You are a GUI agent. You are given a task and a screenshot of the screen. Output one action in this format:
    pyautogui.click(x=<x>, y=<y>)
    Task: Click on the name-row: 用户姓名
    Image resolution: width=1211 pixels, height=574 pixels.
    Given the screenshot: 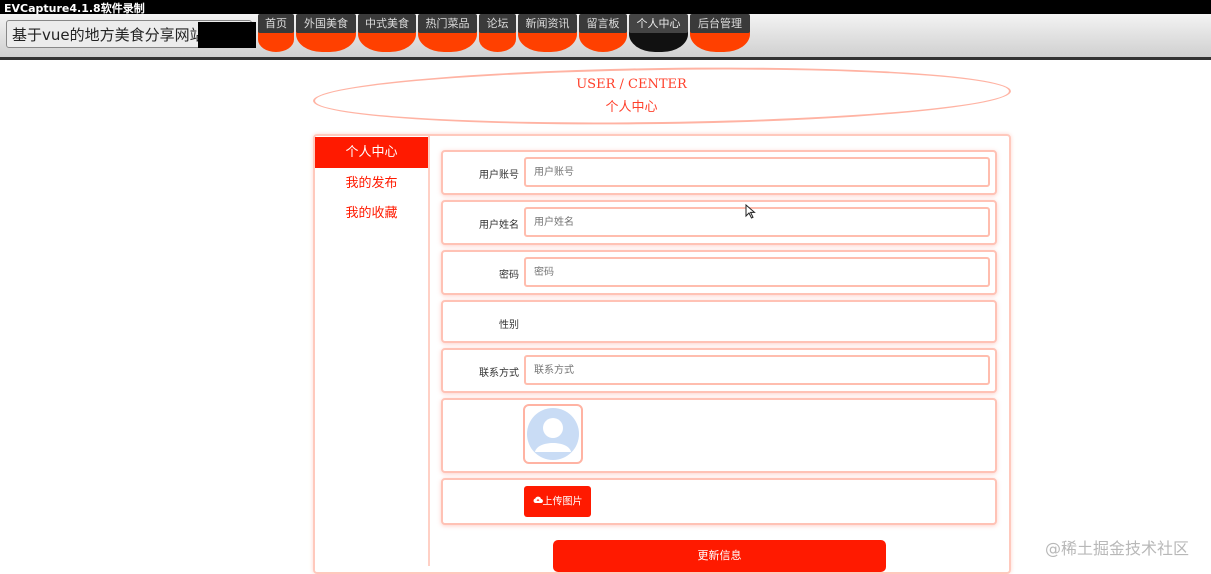 What is the action you would take?
    pyautogui.click(x=719, y=222)
    